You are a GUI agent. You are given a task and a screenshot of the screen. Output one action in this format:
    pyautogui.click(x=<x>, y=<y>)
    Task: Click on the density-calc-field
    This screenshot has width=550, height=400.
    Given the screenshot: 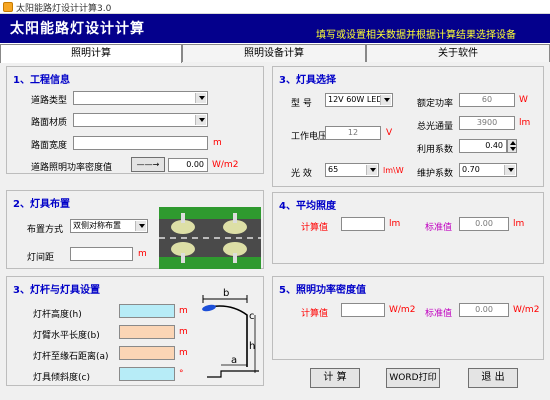 What is the action you would take?
    pyautogui.click(x=363, y=310)
    